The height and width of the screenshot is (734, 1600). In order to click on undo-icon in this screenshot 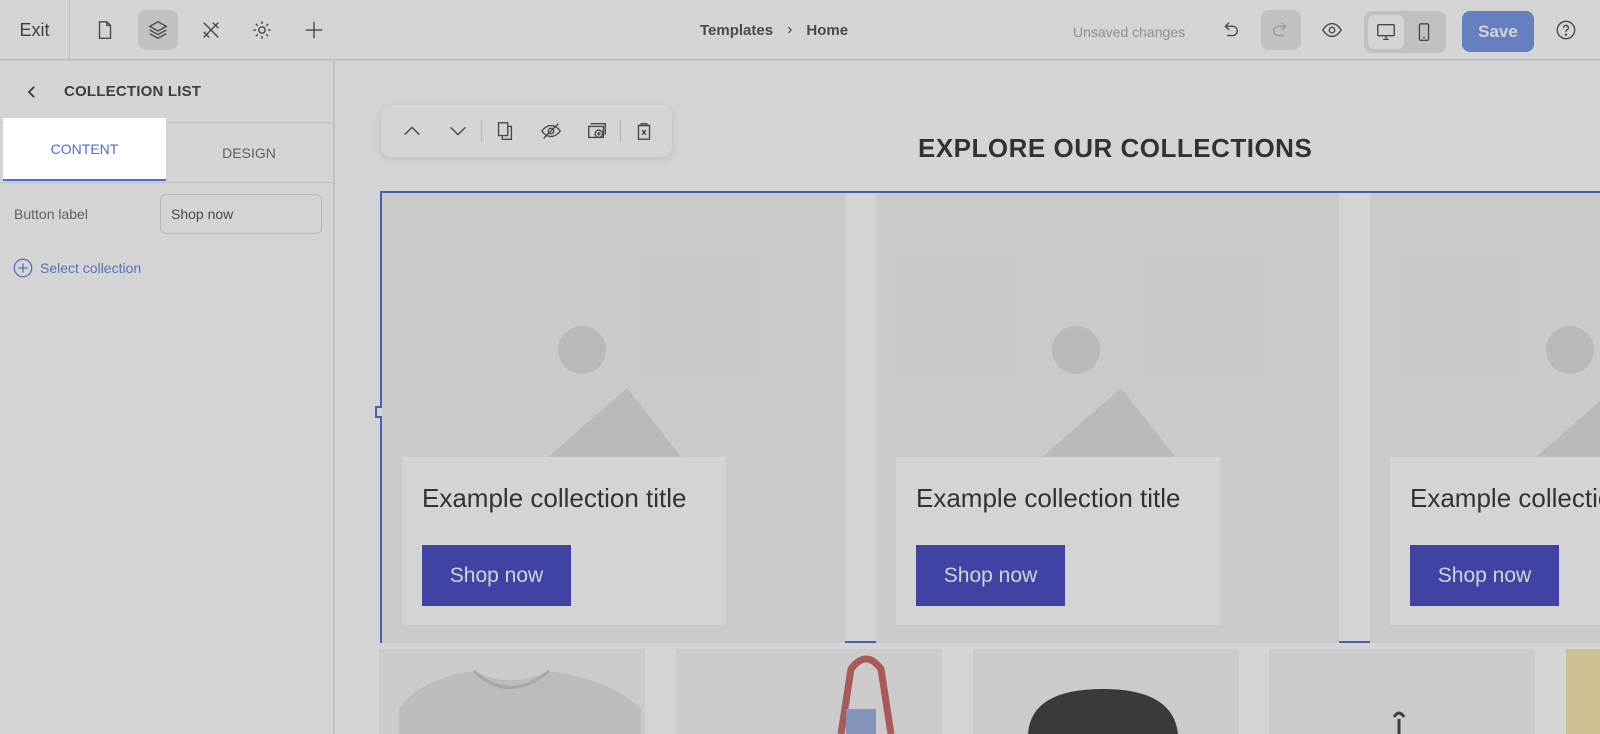, I will do `click(1230, 30)`.